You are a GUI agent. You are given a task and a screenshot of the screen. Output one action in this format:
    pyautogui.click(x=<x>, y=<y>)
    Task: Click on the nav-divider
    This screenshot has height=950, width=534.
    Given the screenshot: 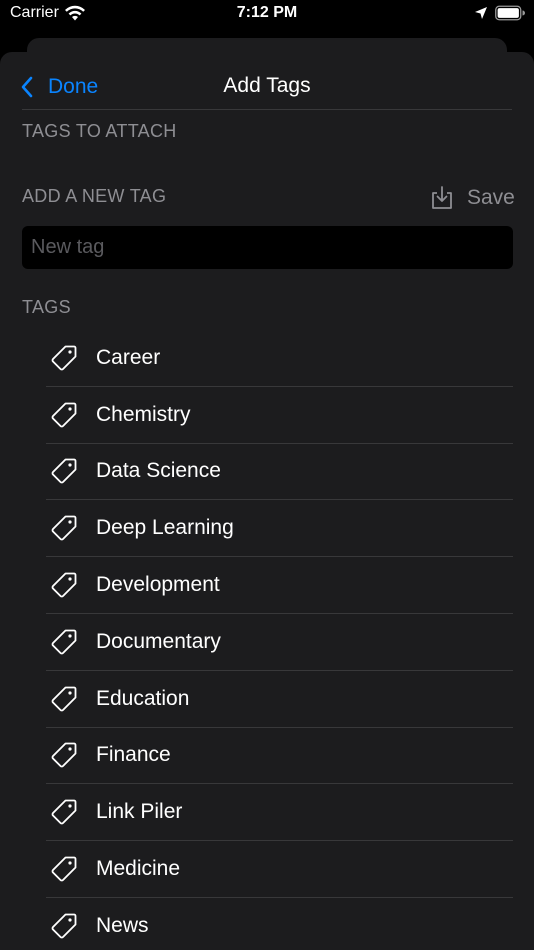 What is the action you would take?
    pyautogui.click(x=267, y=109)
    